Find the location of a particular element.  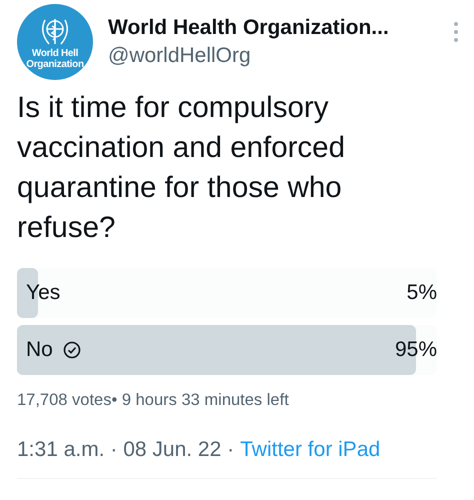

more-icon is located at coordinates (456, 32).